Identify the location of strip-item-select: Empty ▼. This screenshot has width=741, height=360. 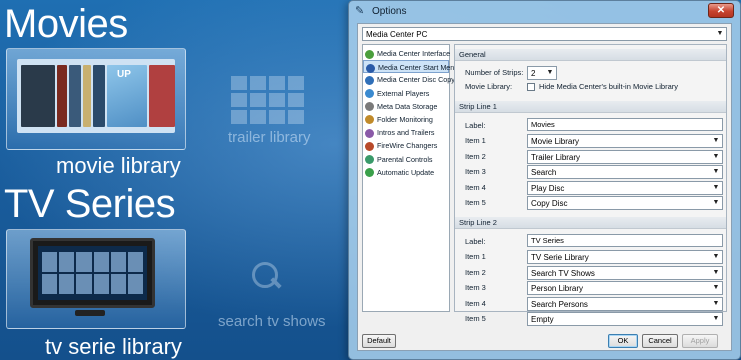
(625, 319).